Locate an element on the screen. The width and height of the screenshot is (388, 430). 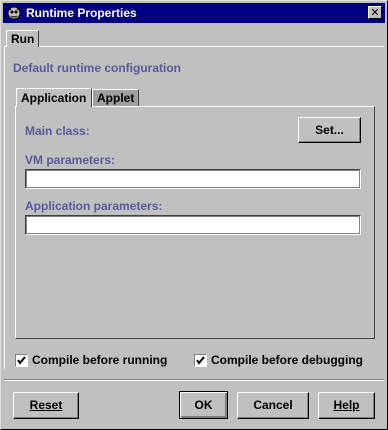
ok-button: OK is located at coordinates (203, 405).